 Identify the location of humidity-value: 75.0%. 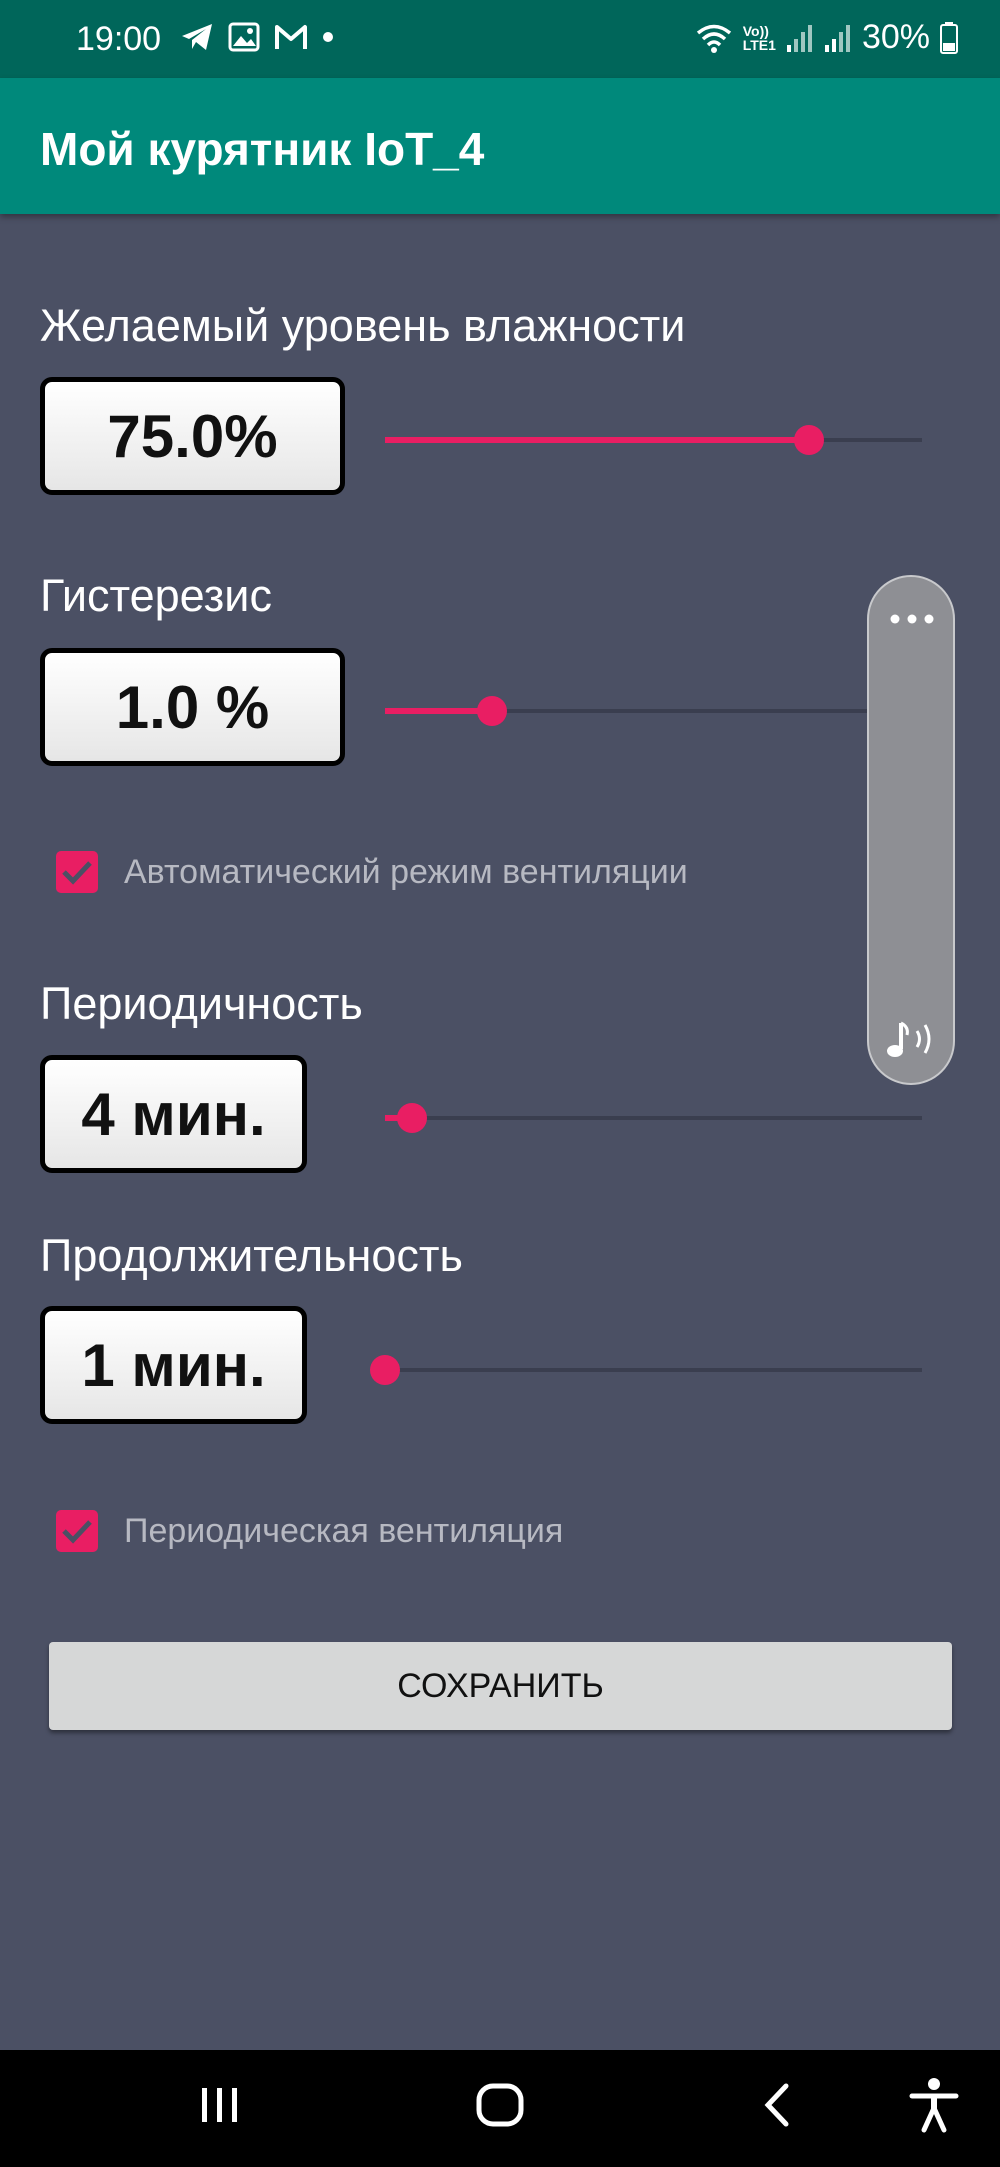
(192, 436).